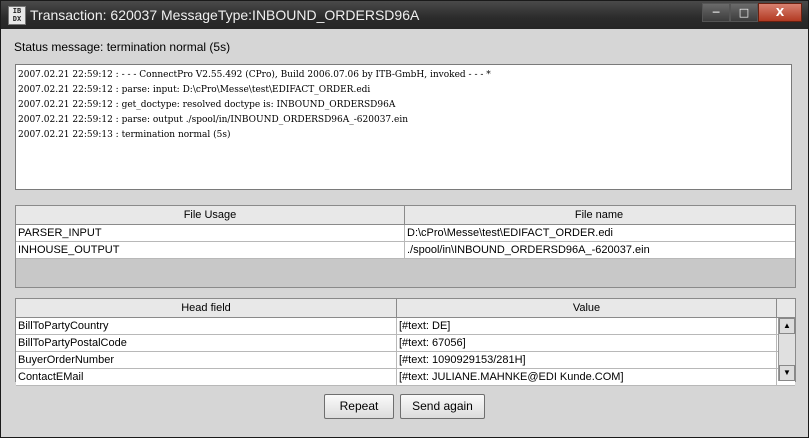 Image resolution: width=809 pixels, height=438 pixels. Describe the element at coordinates (206, 377) in the screenshot. I see `table-cell: ContactEMail` at that location.